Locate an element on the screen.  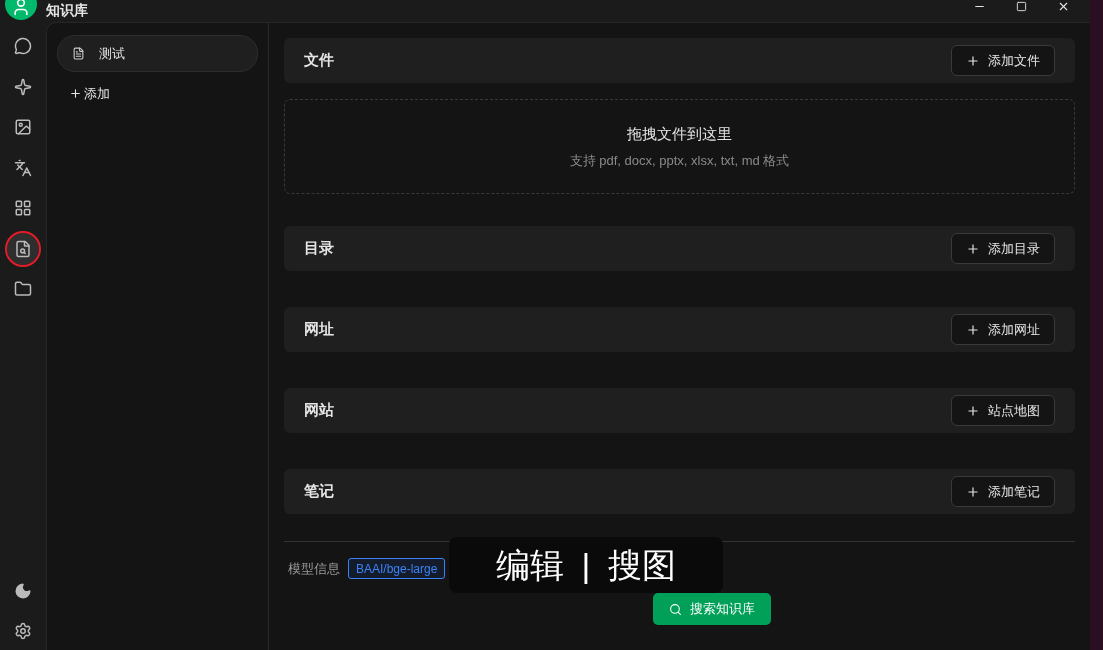
add-button: 站点地图 is located at coordinates (1003, 410).